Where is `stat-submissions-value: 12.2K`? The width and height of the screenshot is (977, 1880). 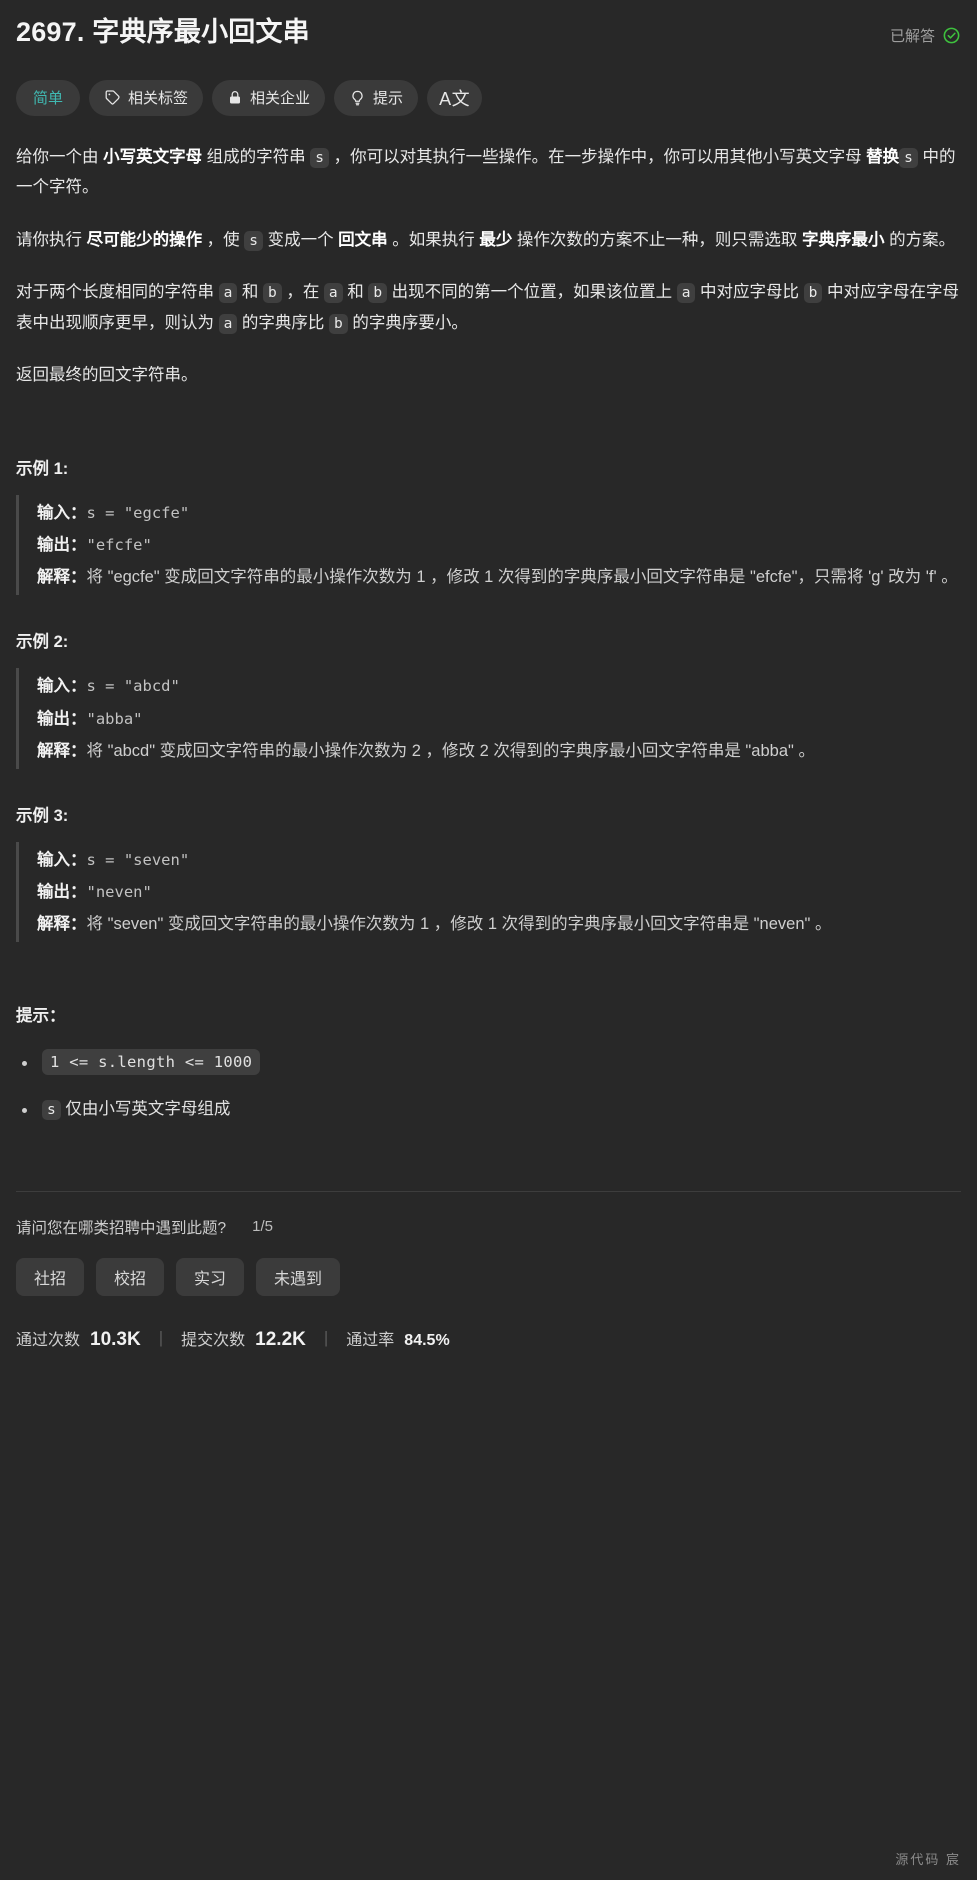
stat-submissions-value: 12.2K is located at coordinates (280, 1339).